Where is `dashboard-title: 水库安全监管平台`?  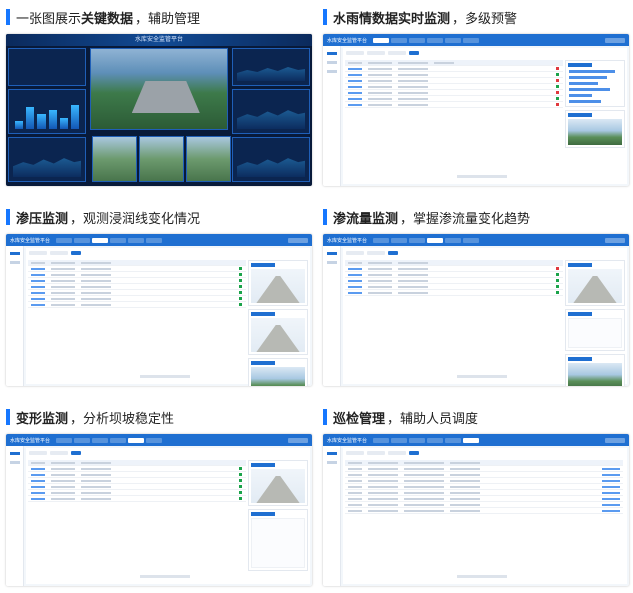
dashboard-title: 水库安全监管平台 is located at coordinates (159, 40).